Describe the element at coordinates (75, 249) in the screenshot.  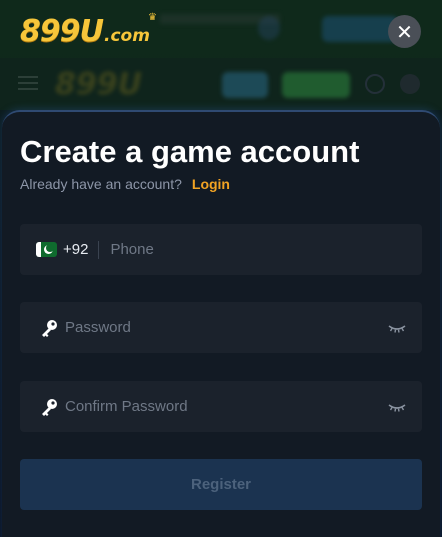
I see `country-code: +92` at that location.